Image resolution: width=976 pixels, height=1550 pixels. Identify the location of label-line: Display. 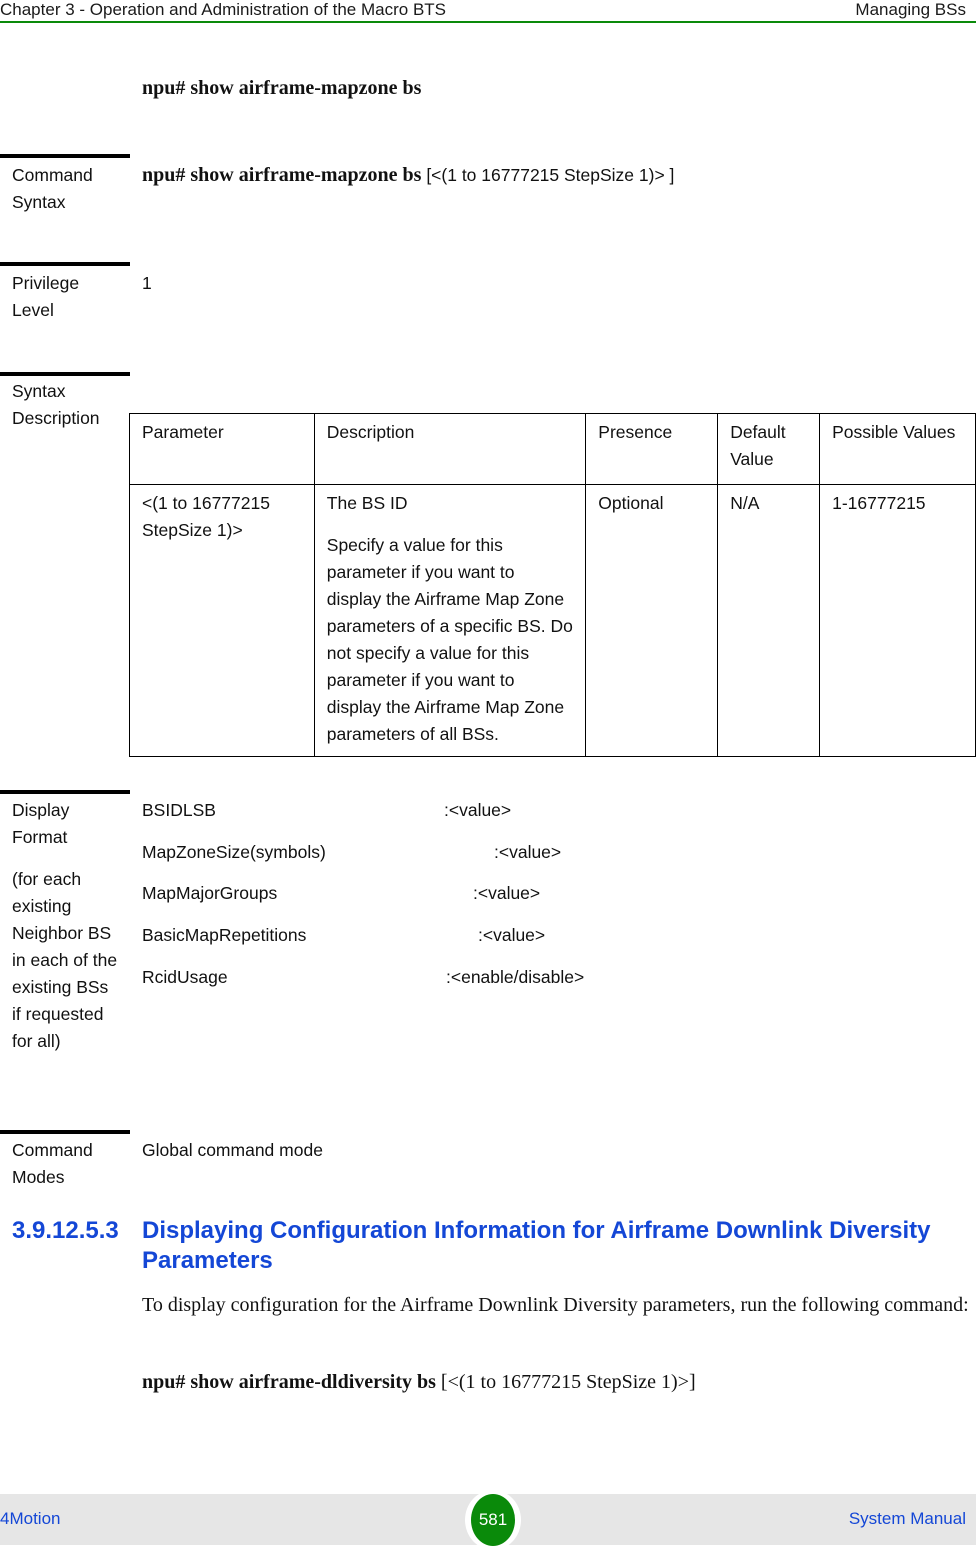
(41, 810).